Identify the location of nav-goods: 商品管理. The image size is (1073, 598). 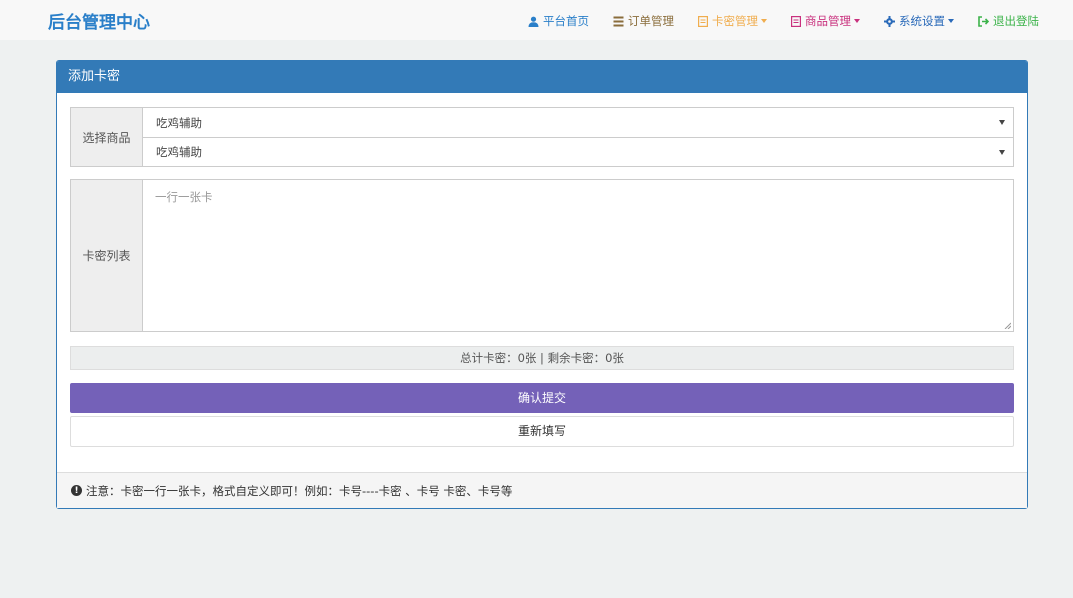
(825, 21).